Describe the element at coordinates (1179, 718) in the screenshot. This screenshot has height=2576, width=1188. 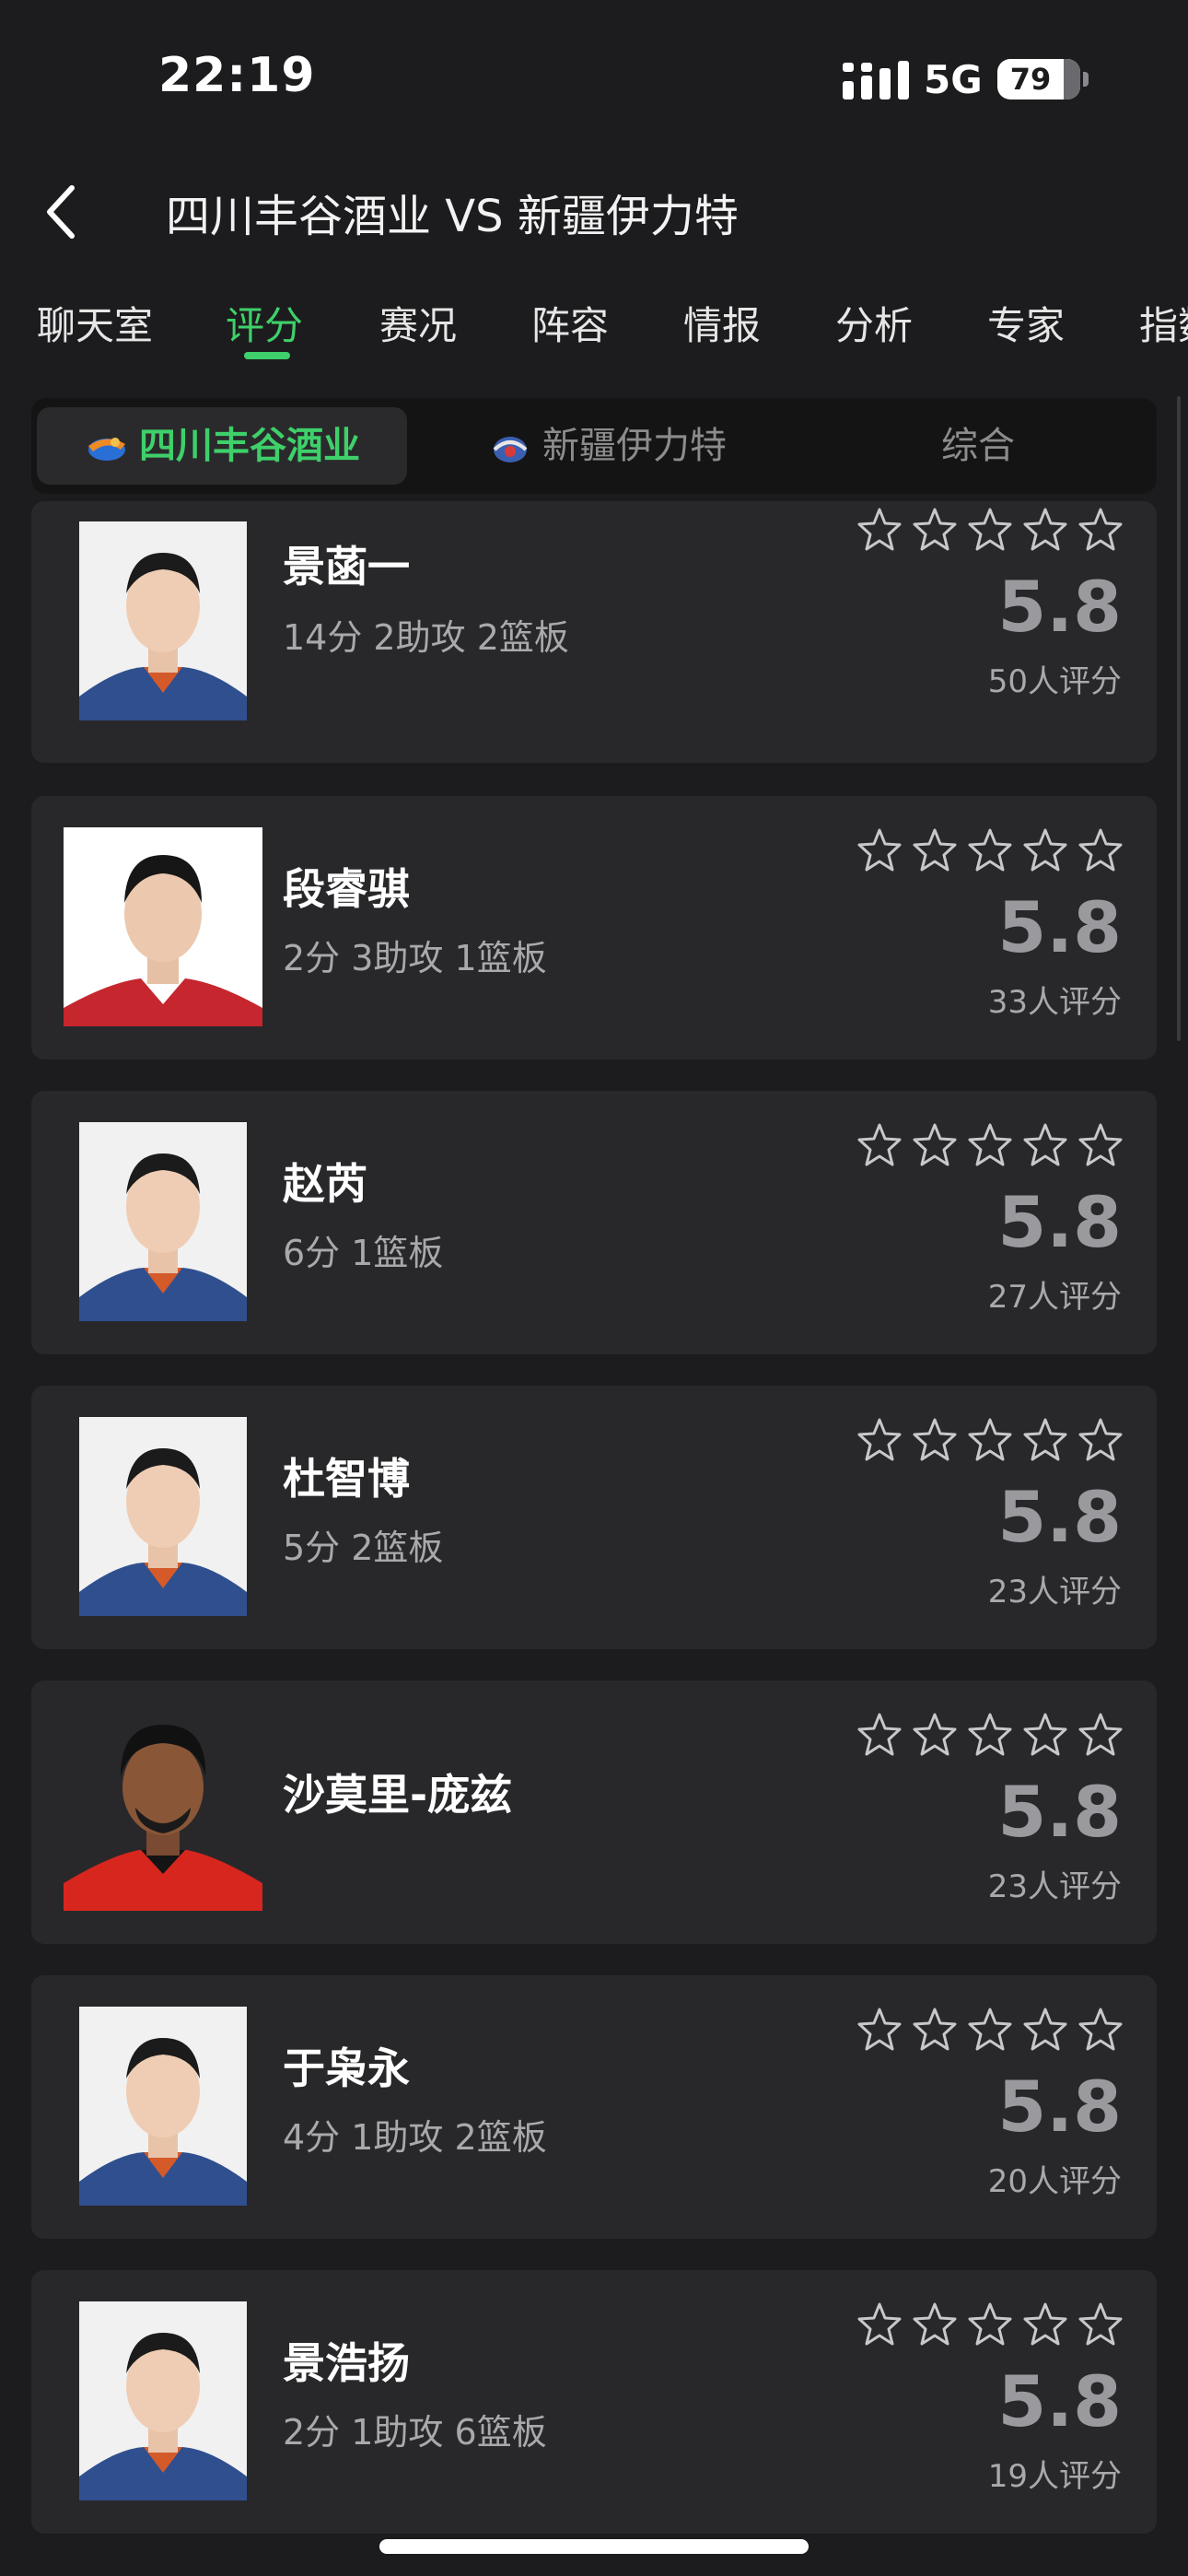
I see `scrollbar` at that location.